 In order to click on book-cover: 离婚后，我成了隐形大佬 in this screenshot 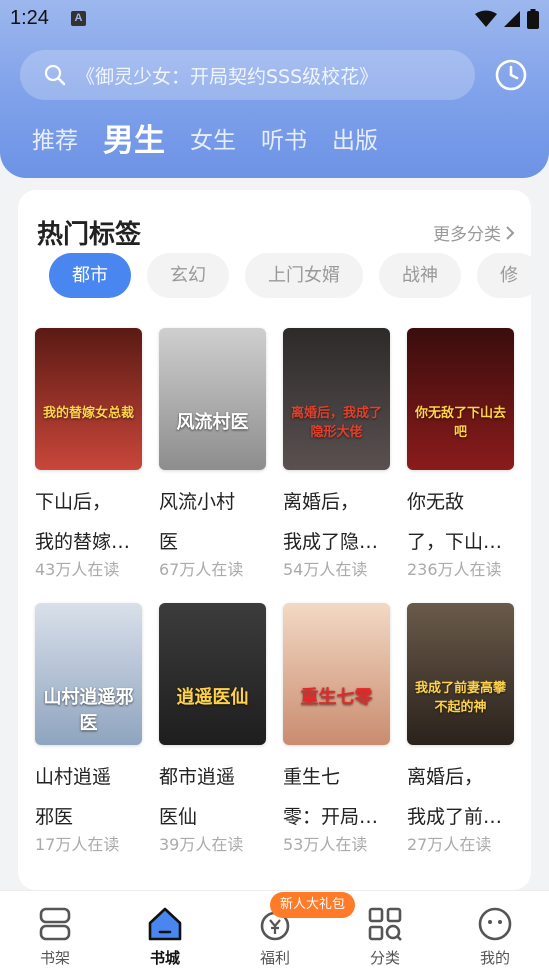, I will do `click(336, 399)`.